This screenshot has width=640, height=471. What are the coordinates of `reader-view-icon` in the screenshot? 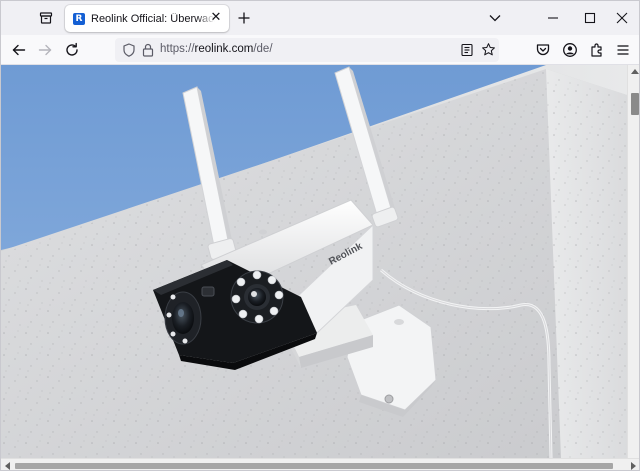 It's located at (467, 50).